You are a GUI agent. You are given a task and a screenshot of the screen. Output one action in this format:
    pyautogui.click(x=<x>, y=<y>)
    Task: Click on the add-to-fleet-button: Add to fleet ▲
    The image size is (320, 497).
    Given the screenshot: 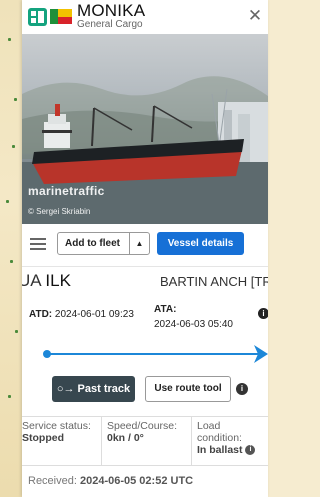 What is the action you would take?
    pyautogui.click(x=103, y=243)
    